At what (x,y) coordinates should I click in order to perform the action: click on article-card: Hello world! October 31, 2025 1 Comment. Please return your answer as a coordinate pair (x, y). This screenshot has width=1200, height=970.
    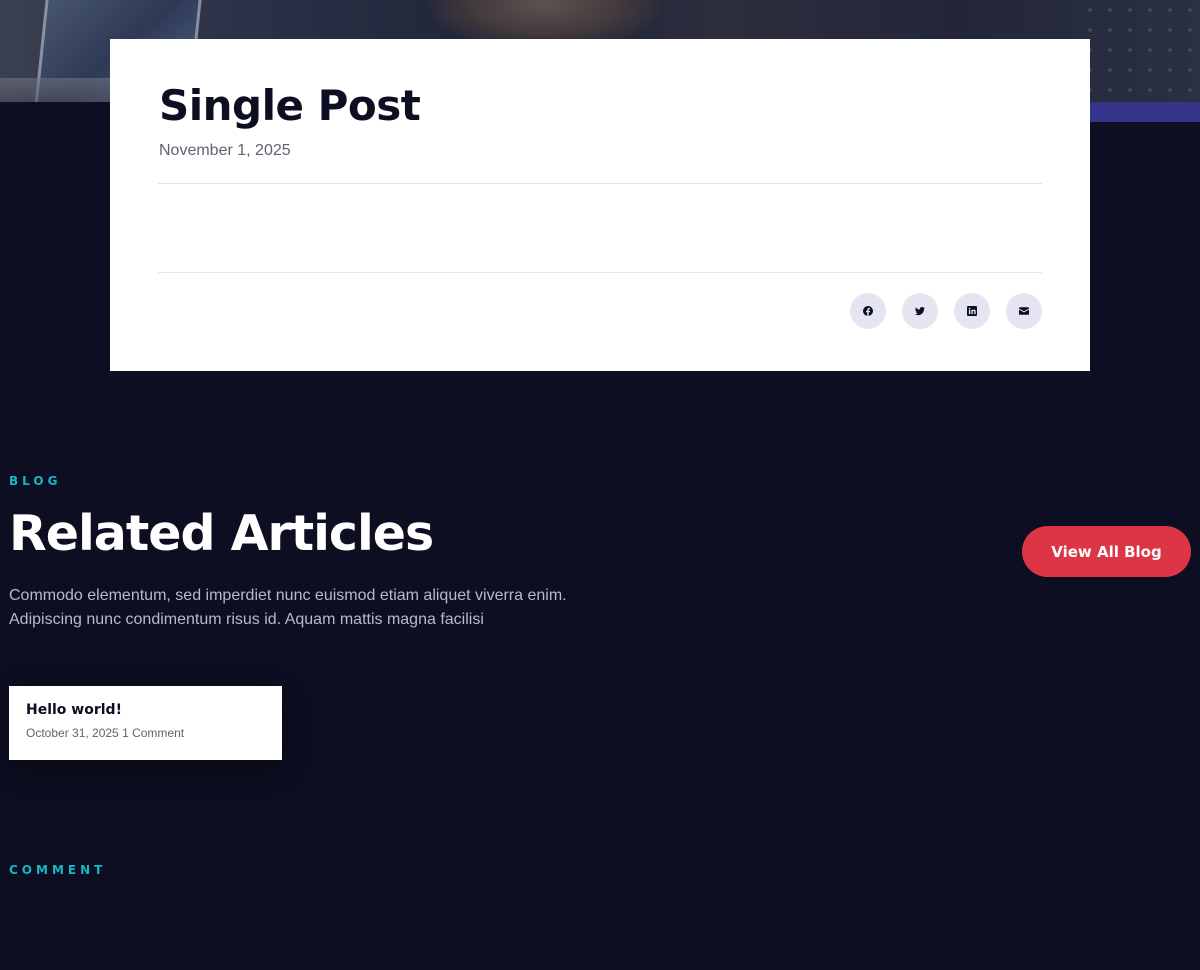
    Looking at the image, I should click on (145, 723).